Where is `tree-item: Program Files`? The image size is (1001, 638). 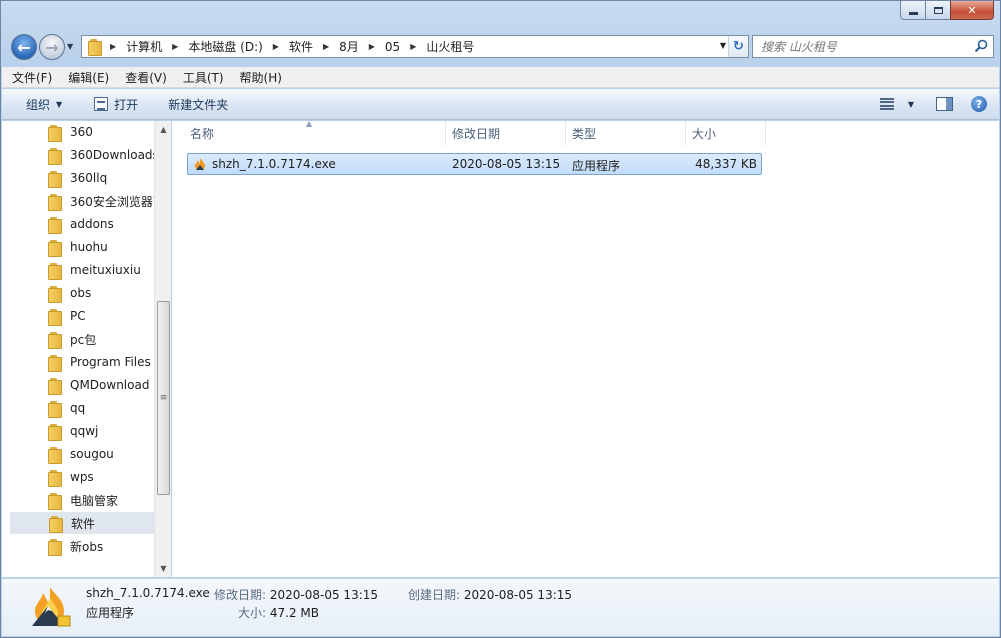 tree-item: Program Files is located at coordinates (82, 362).